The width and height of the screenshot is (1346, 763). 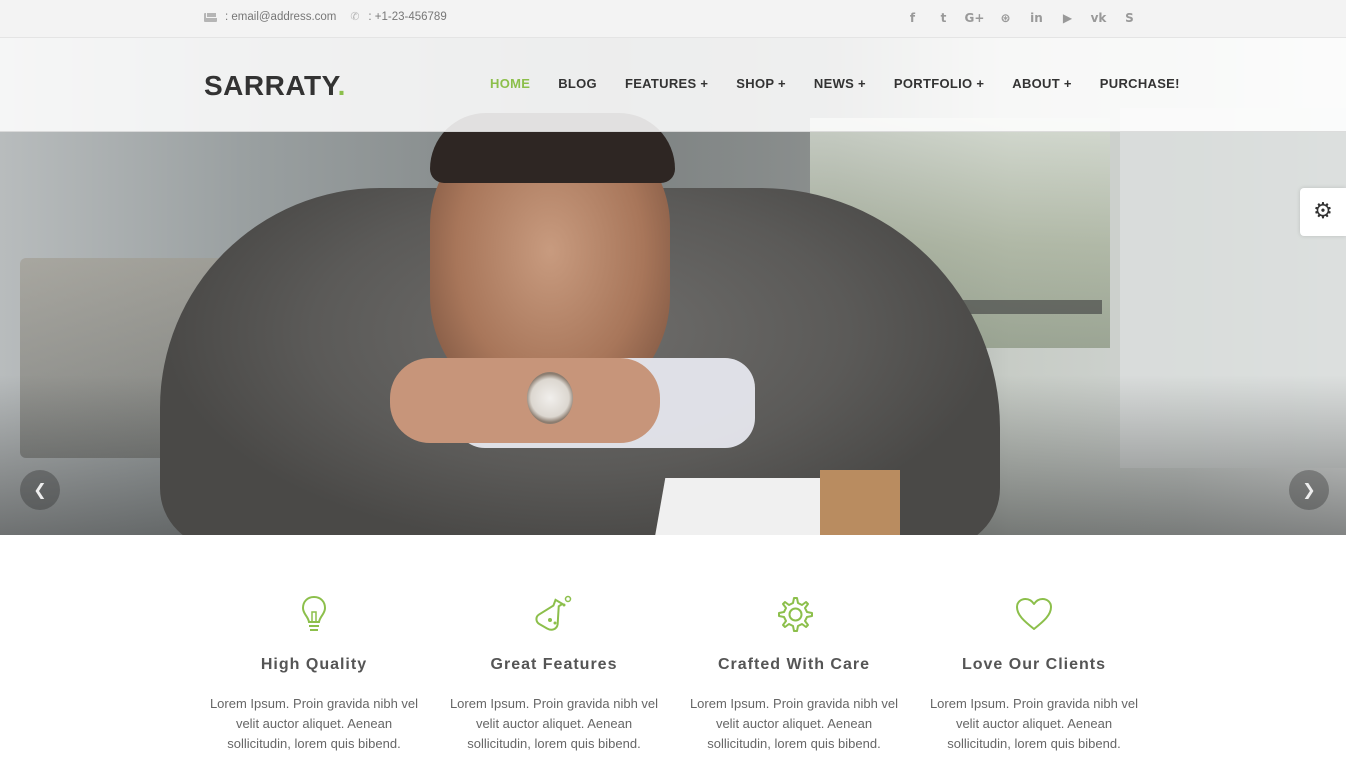 What do you see at coordinates (271, 85) in the screenshot?
I see `logo-text: SARRATY` at bounding box center [271, 85].